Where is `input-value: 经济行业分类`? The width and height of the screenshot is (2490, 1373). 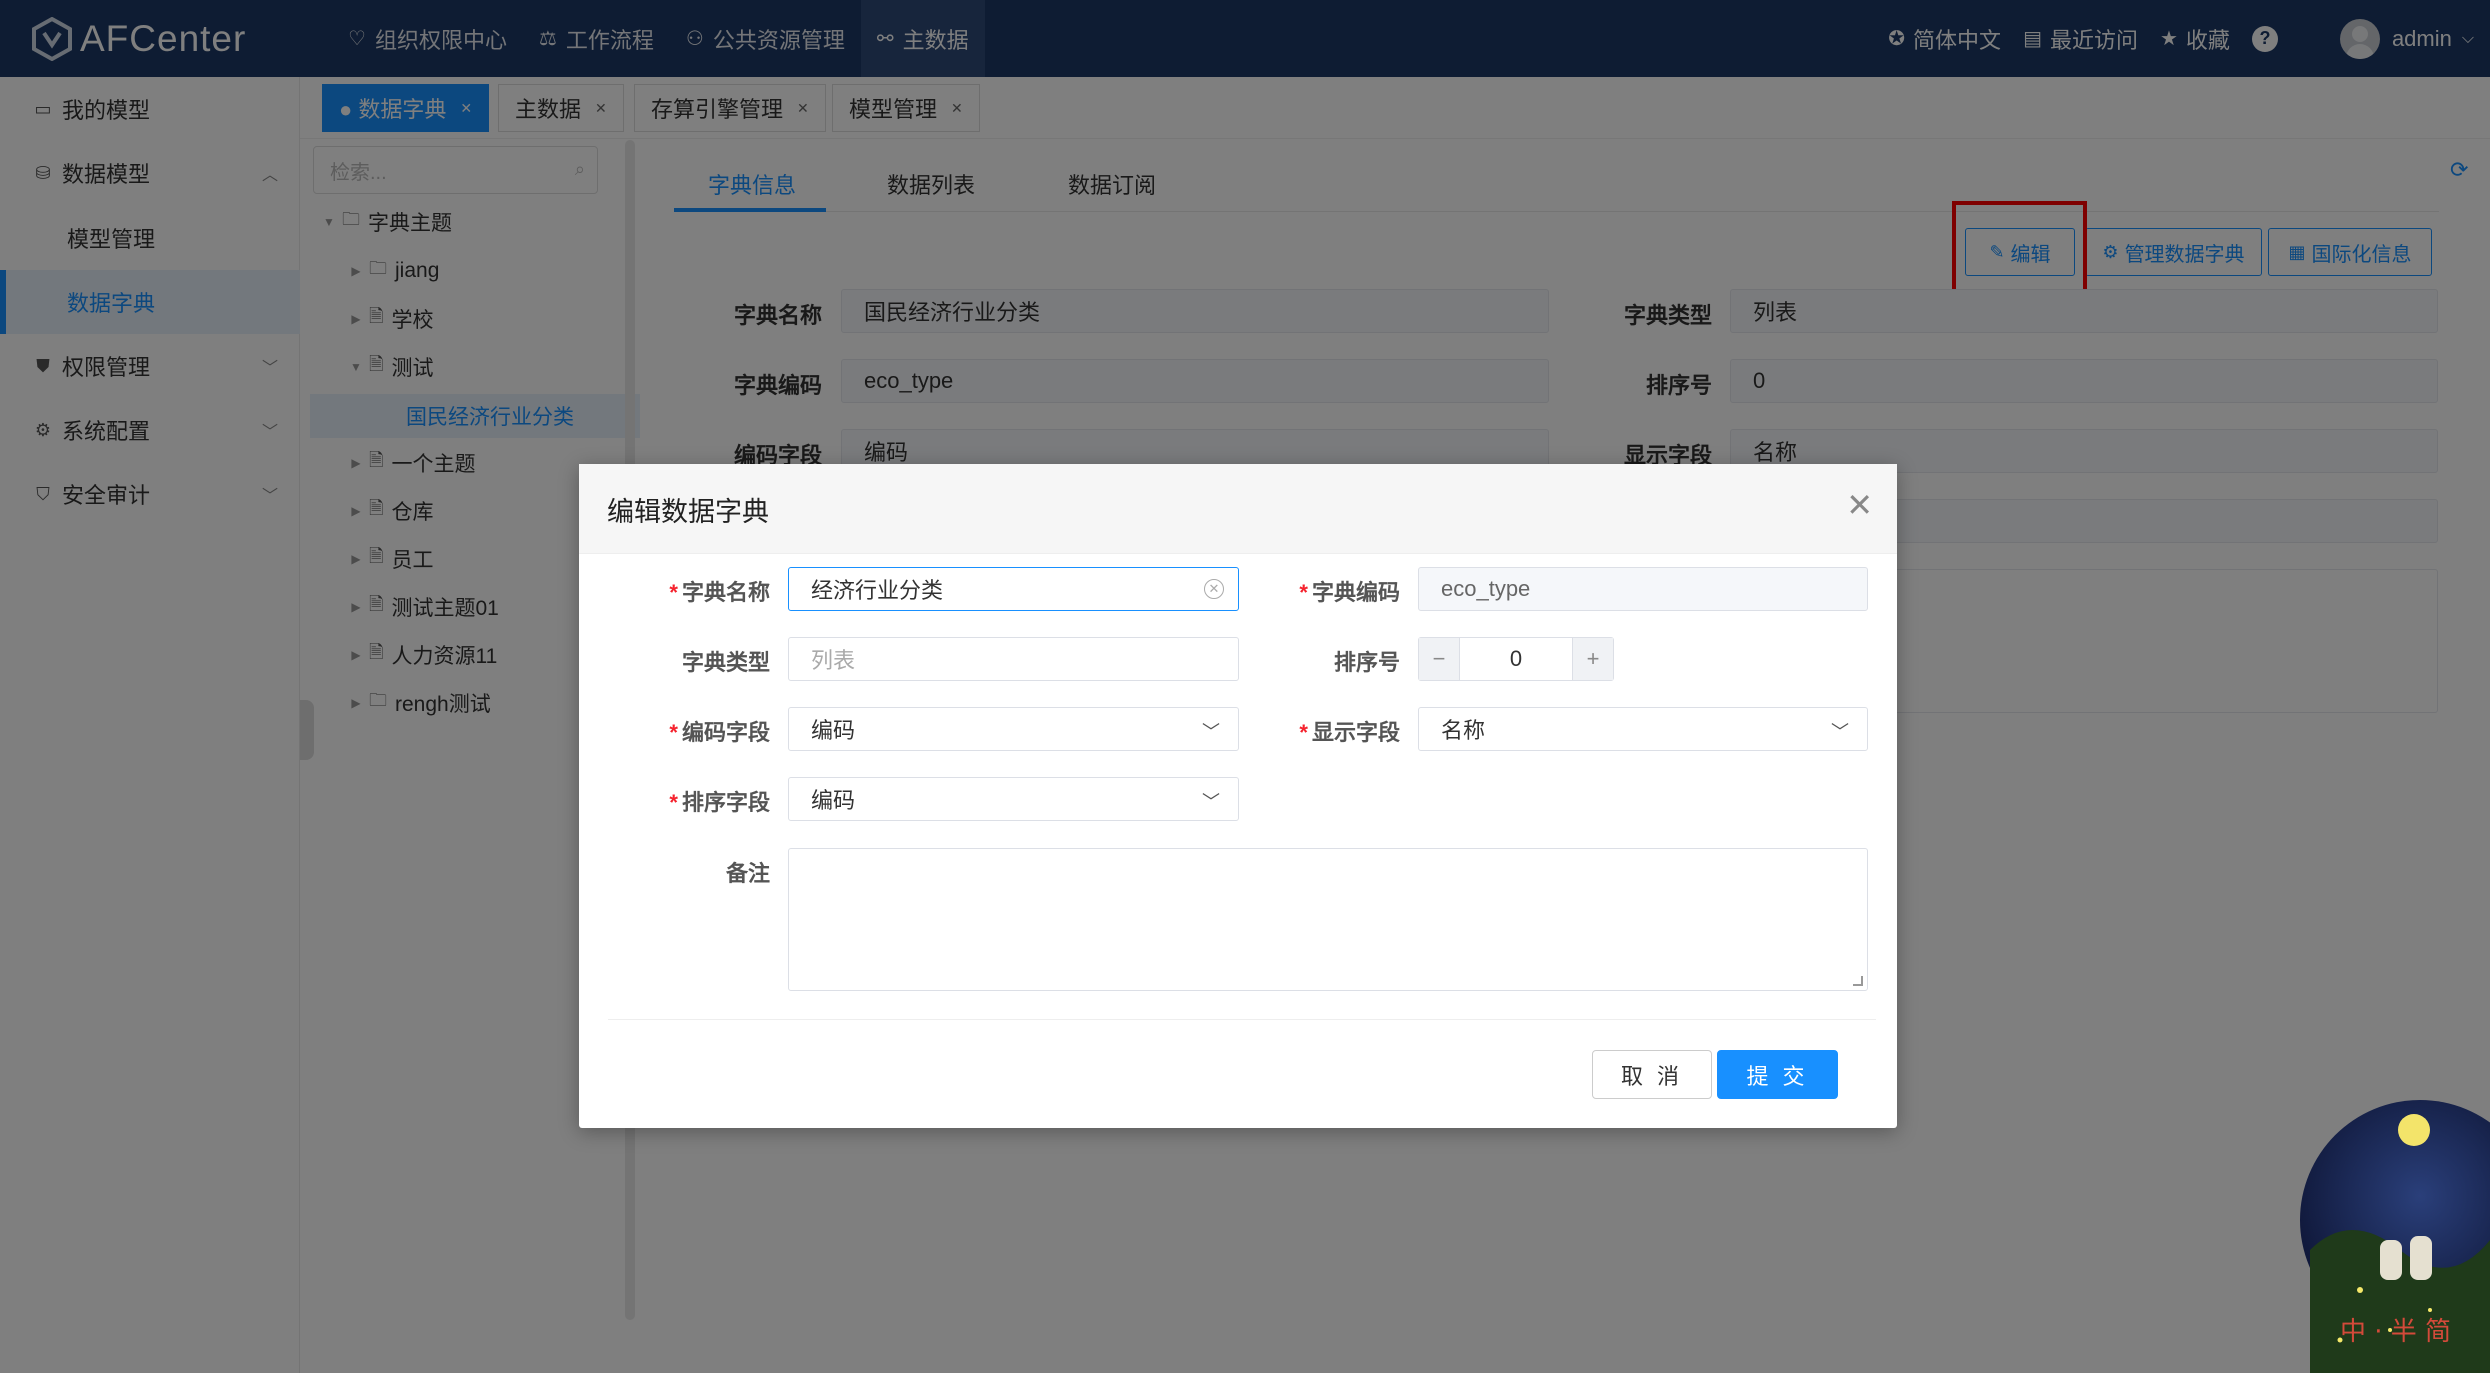 input-value: 经济行业分类 is located at coordinates (877, 590).